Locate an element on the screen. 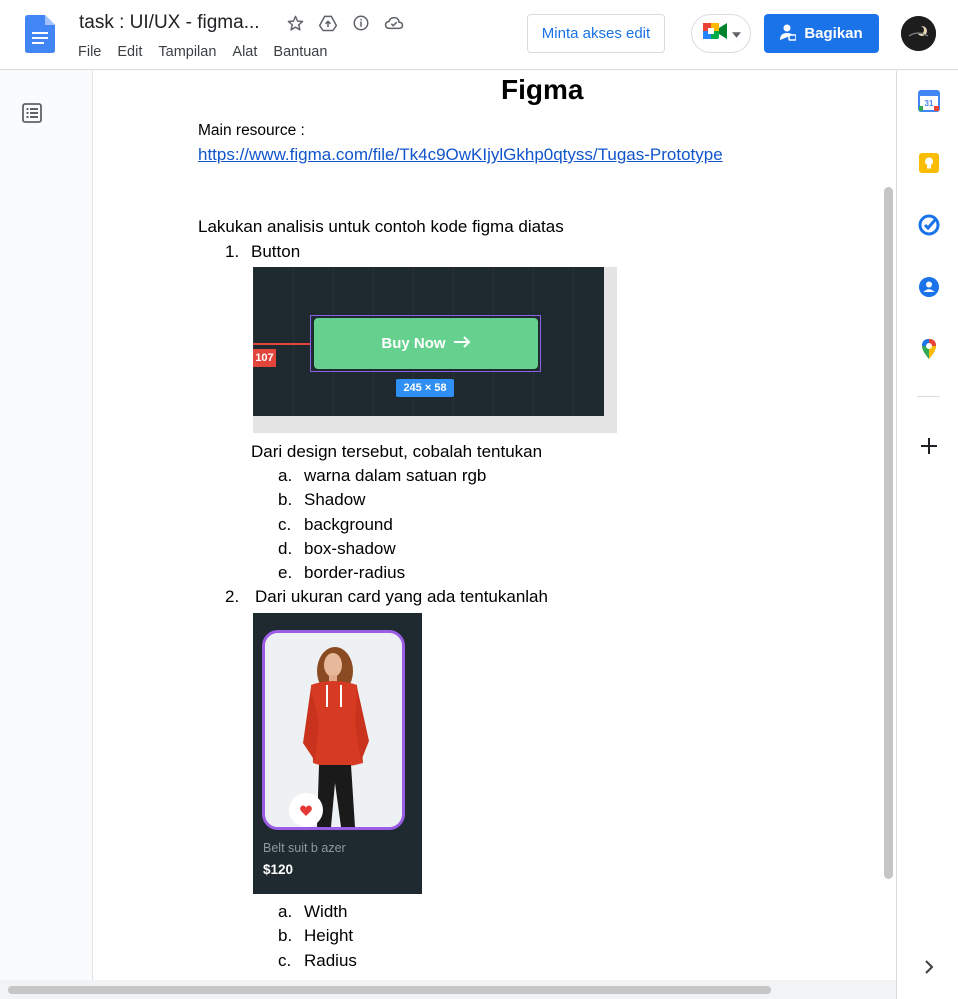 Image resolution: width=958 pixels, height=999 pixels. card-product-price: $120 is located at coordinates (278, 869).